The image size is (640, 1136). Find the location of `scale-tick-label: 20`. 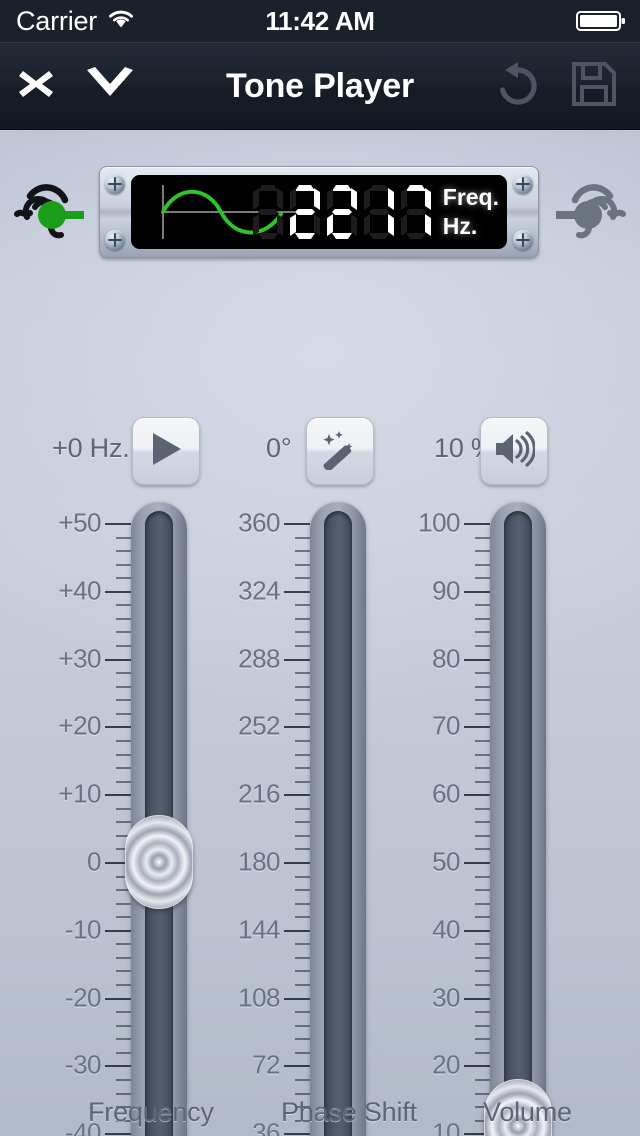

scale-tick-label: 20 is located at coordinates (446, 1064).